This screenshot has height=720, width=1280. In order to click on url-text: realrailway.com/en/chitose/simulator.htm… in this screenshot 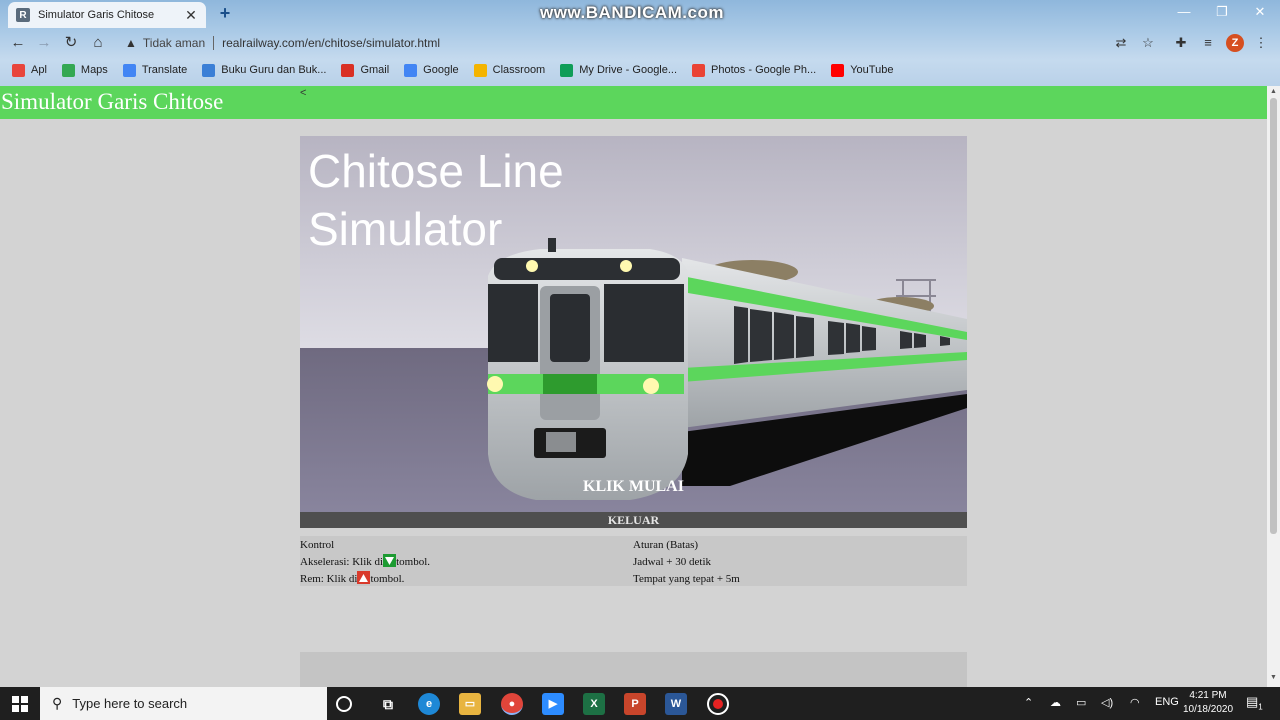, I will do `click(331, 43)`.